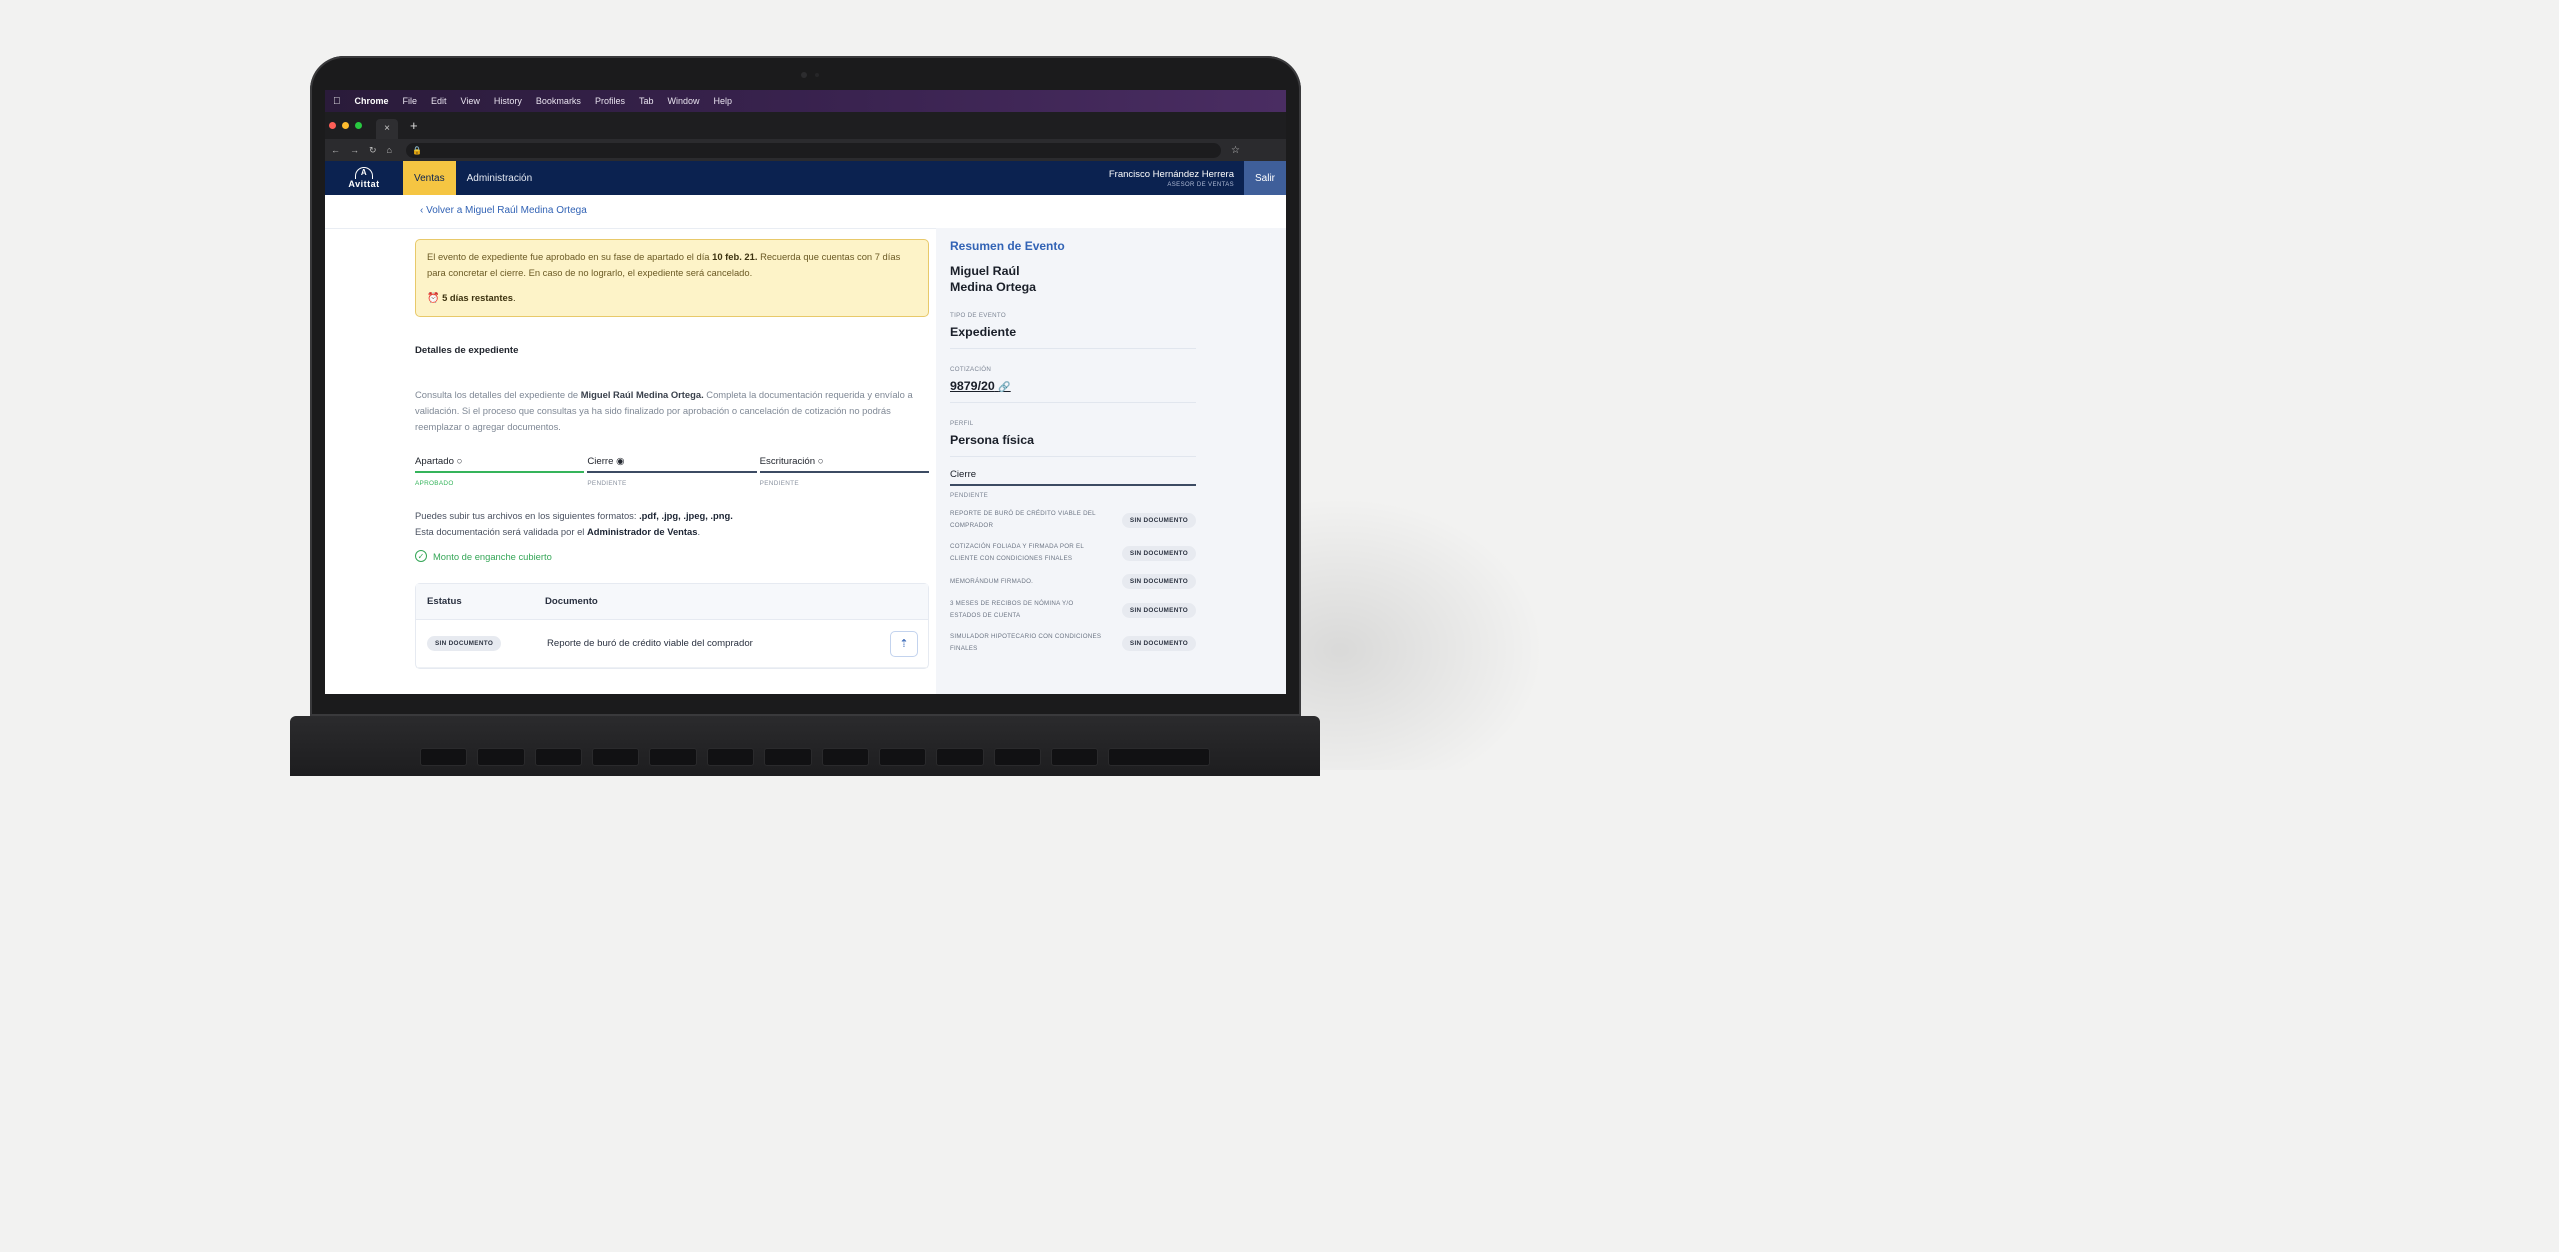 This screenshot has height=1252, width=2559. Describe the element at coordinates (416, 150) in the screenshot. I see `lock-icon: 🔒` at that location.